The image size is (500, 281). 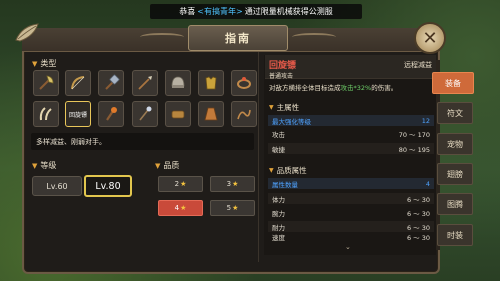 What do you see at coordinates (187, 11) in the screenshot?
I see `announcement-prefix: 恭喜` at bounding box center [187, 11].